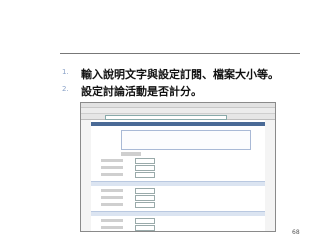  I want to click on page-number: 68, so click(296, 232).